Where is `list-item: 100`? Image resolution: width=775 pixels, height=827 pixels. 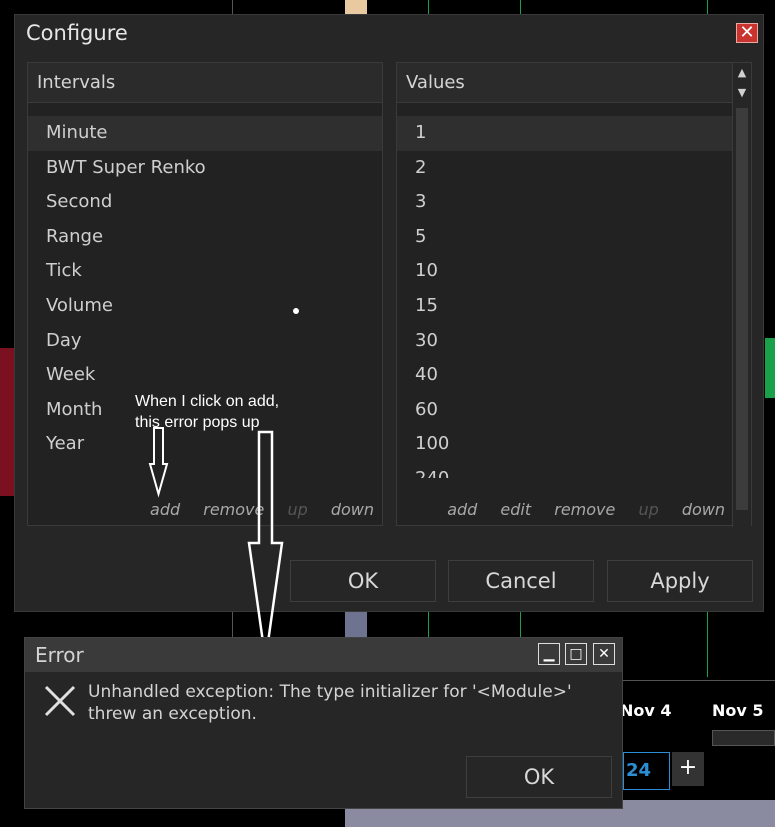 list-item: 100 is located at coordinates (565, 444).